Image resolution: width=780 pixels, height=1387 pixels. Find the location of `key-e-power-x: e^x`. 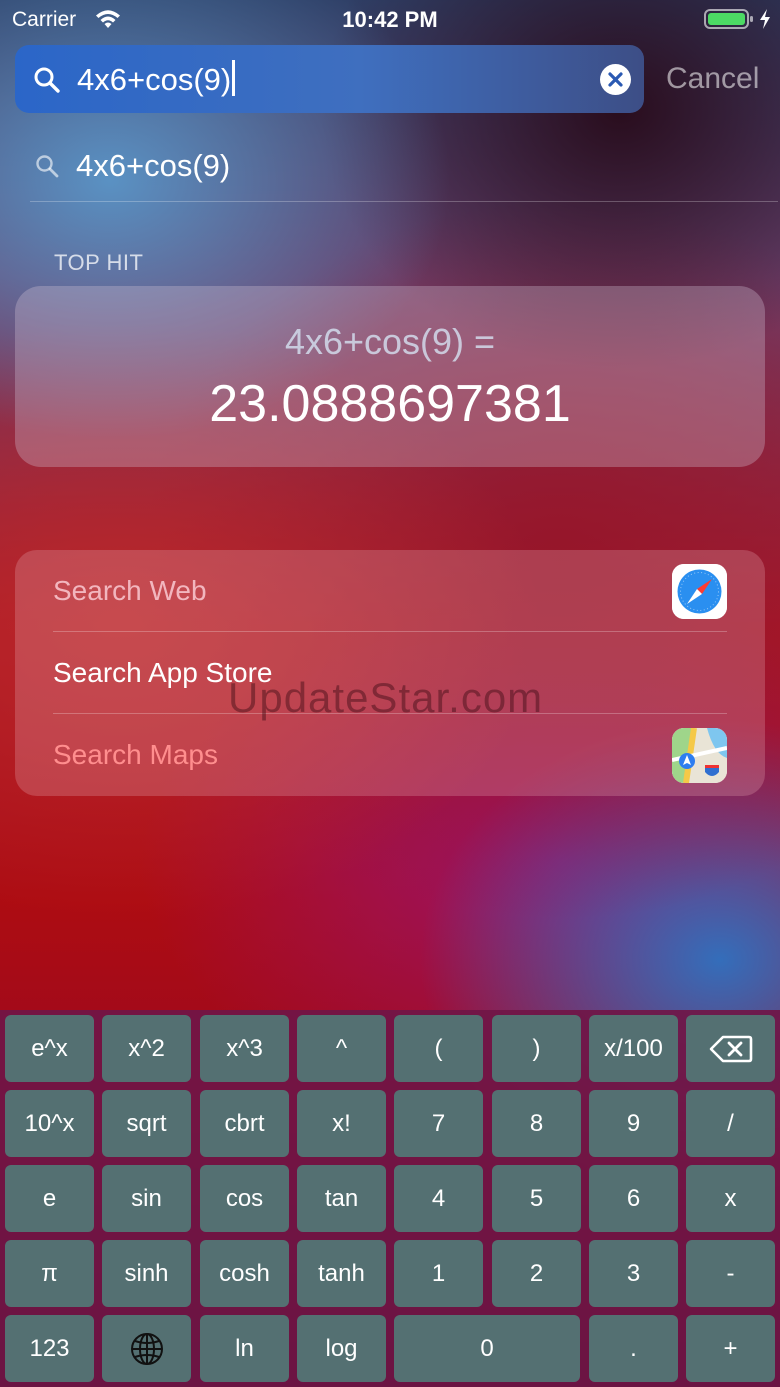

key-e-power-x: e^x is located at coordinates (49, 1048).